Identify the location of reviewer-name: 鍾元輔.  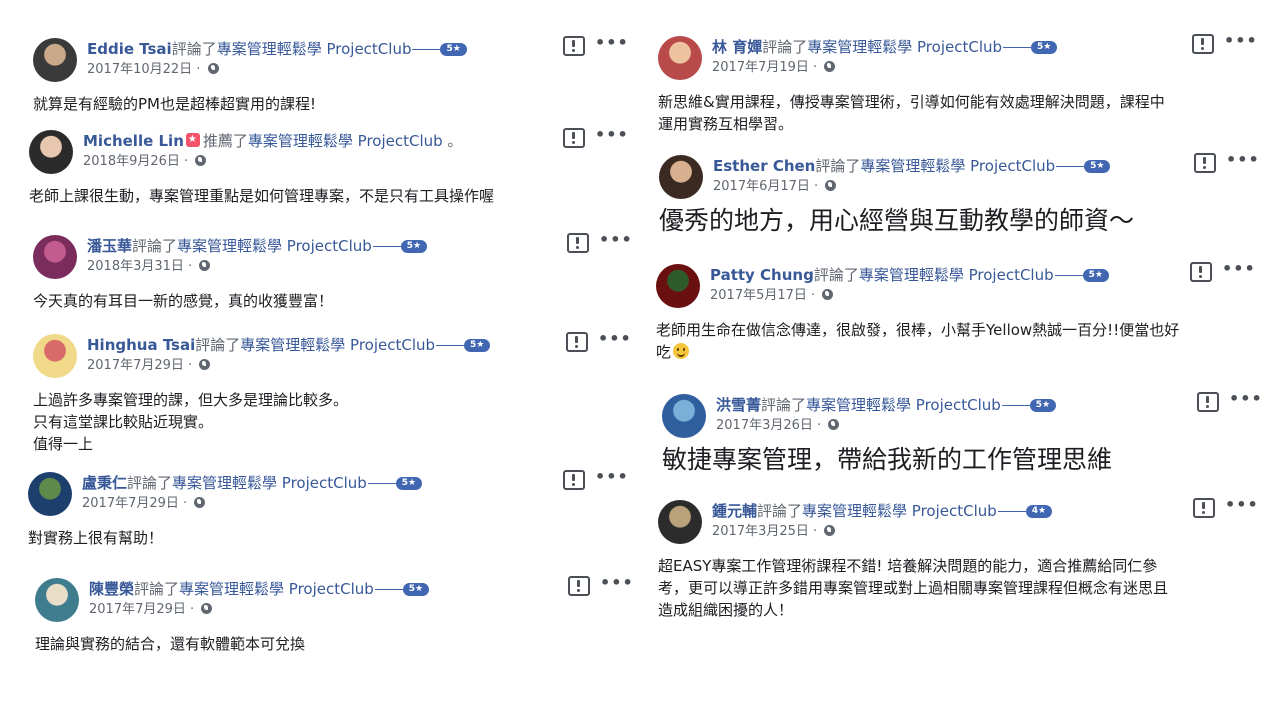
(734, 511).